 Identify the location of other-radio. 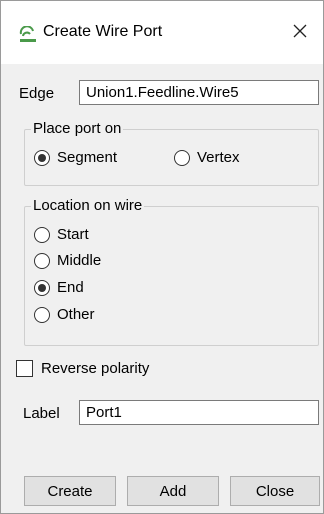
(42, 314).